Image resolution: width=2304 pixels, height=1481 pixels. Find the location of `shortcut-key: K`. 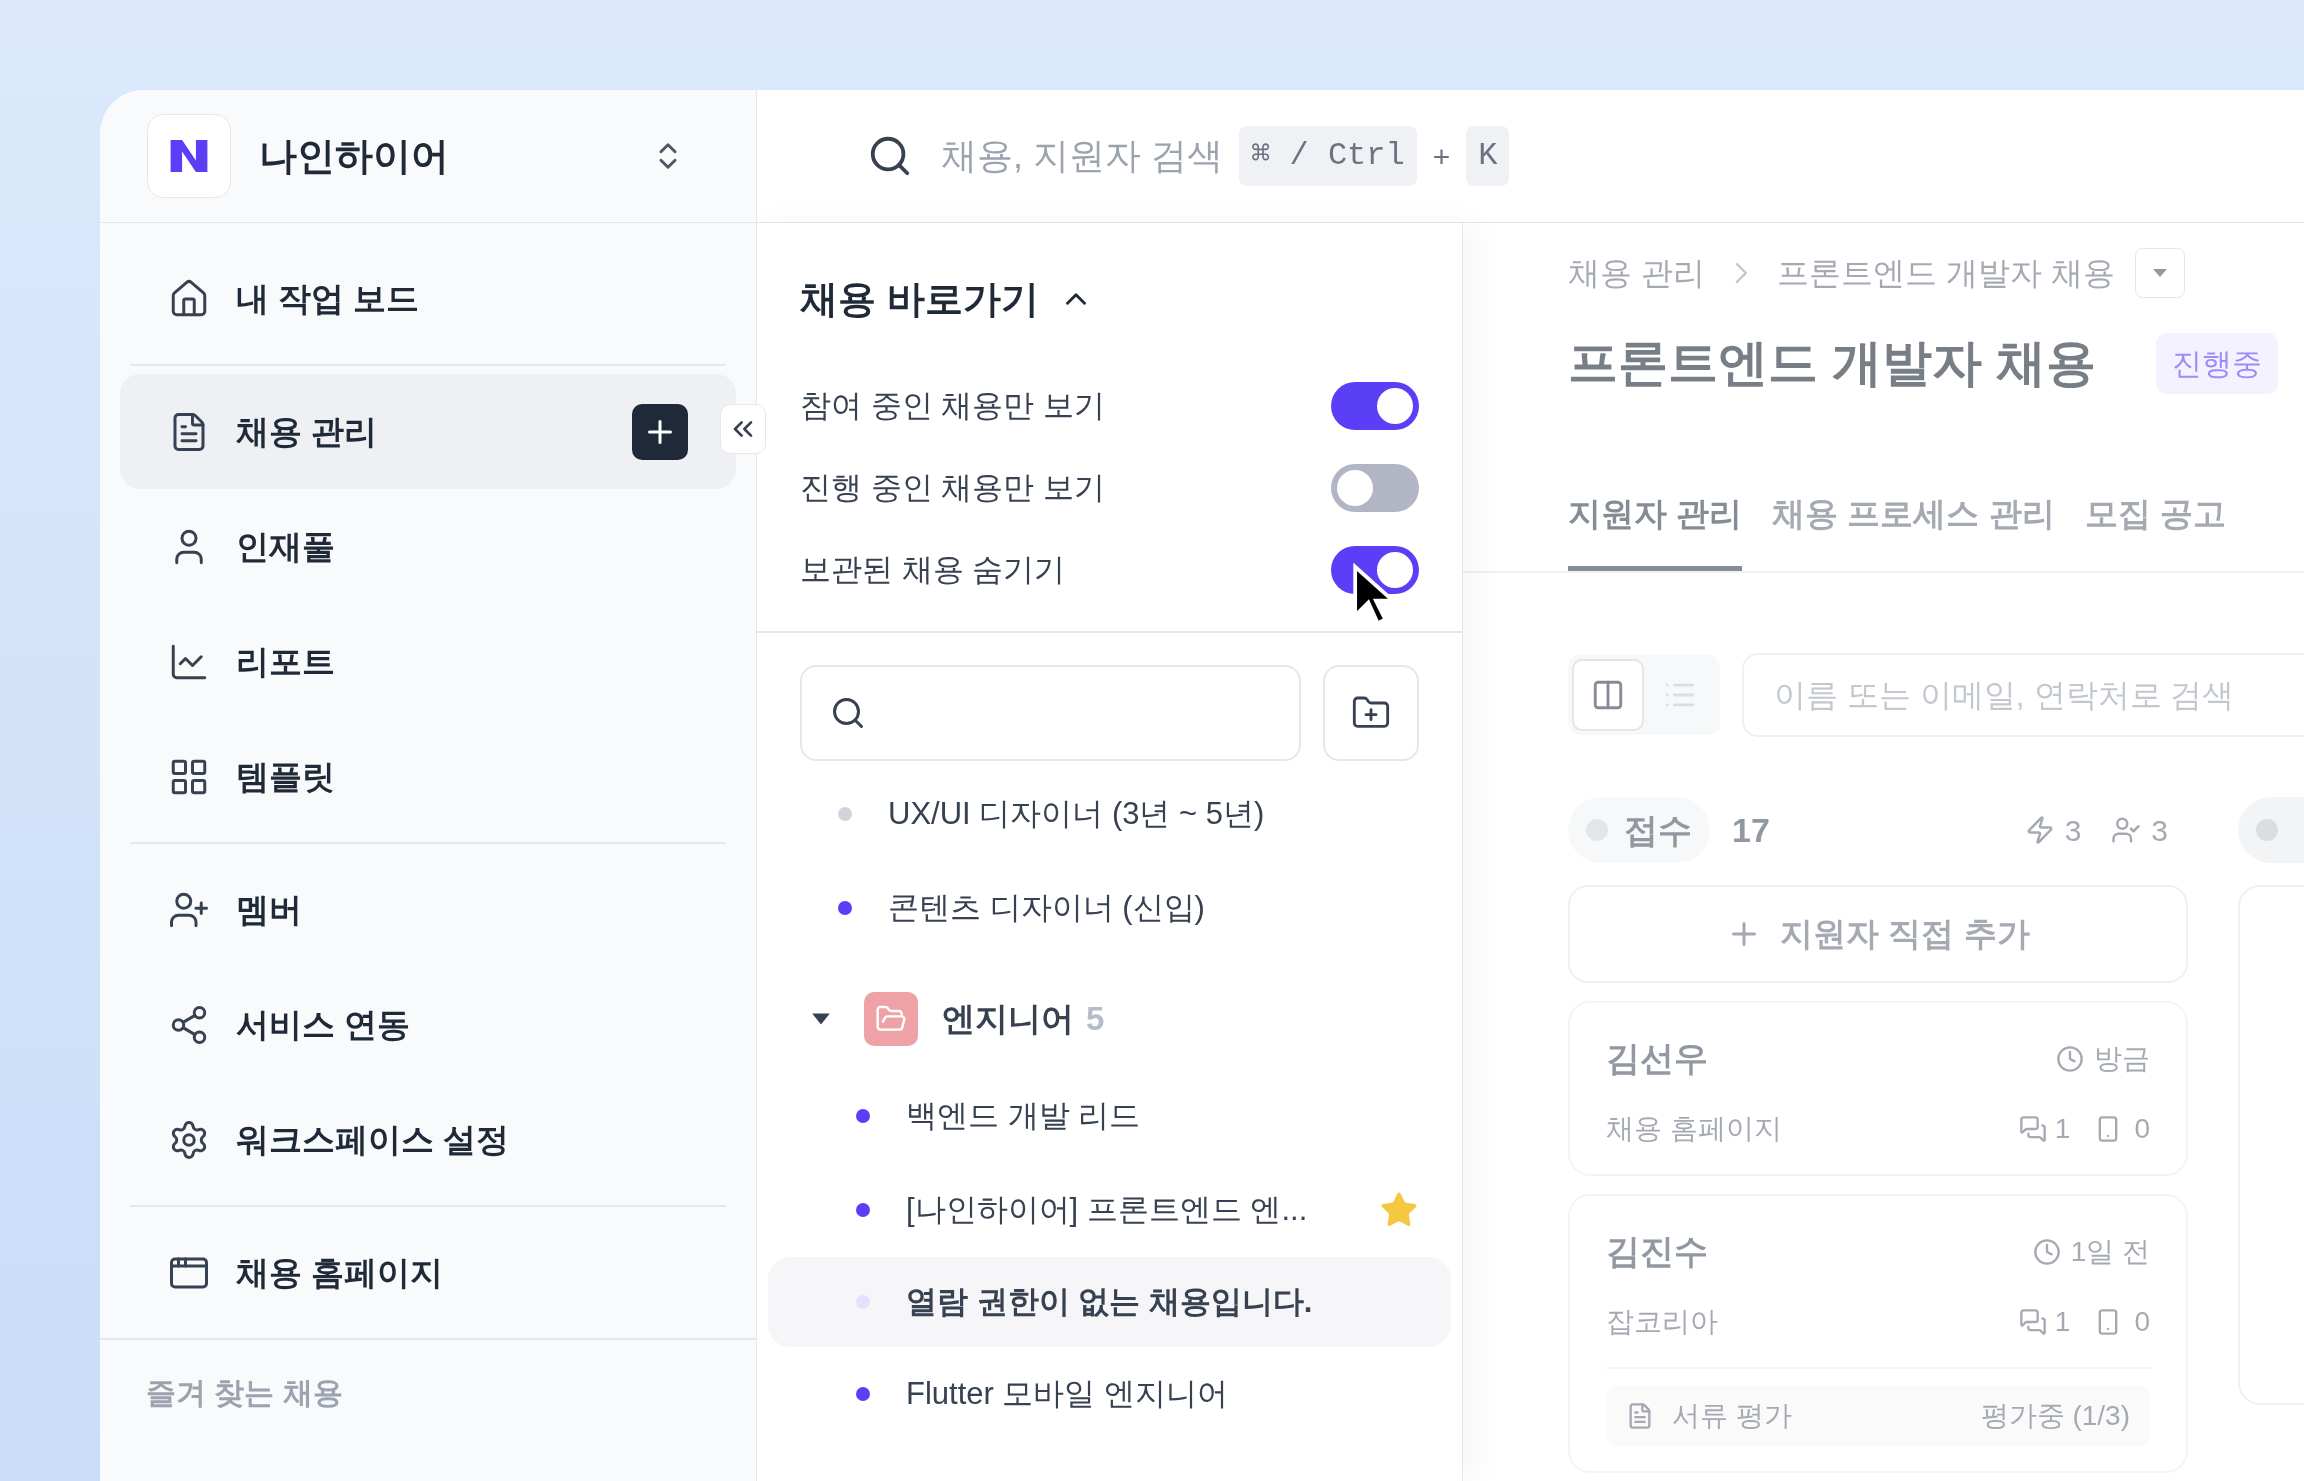

shortcut-key: K is located at coordinates (1488, 156).